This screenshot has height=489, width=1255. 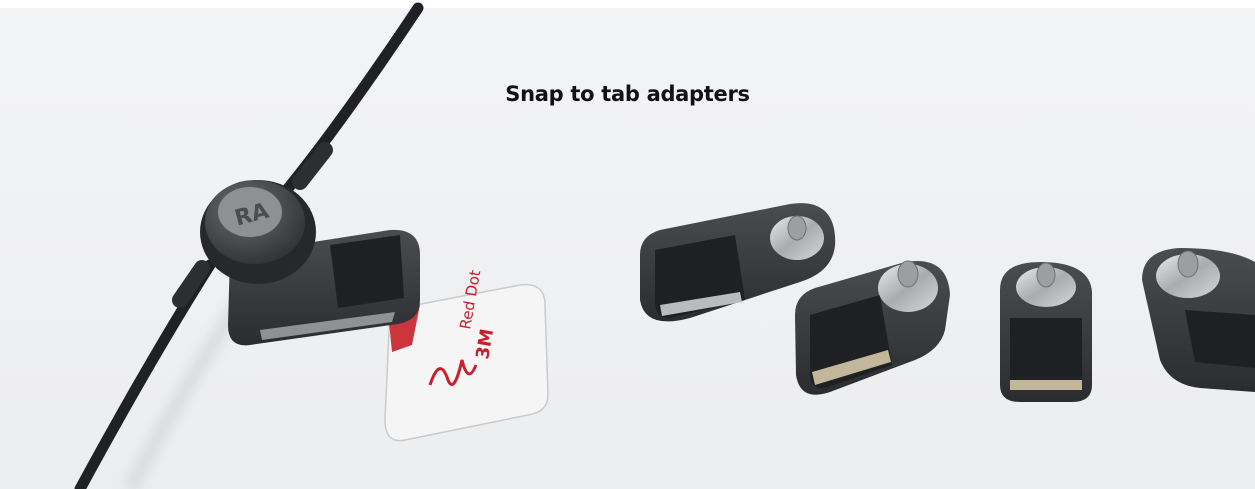 What do you see at coordinates (627, 94) in the screenshot?
I see `page-title: Snap to tab adapters` at bounding box center [627, 94].